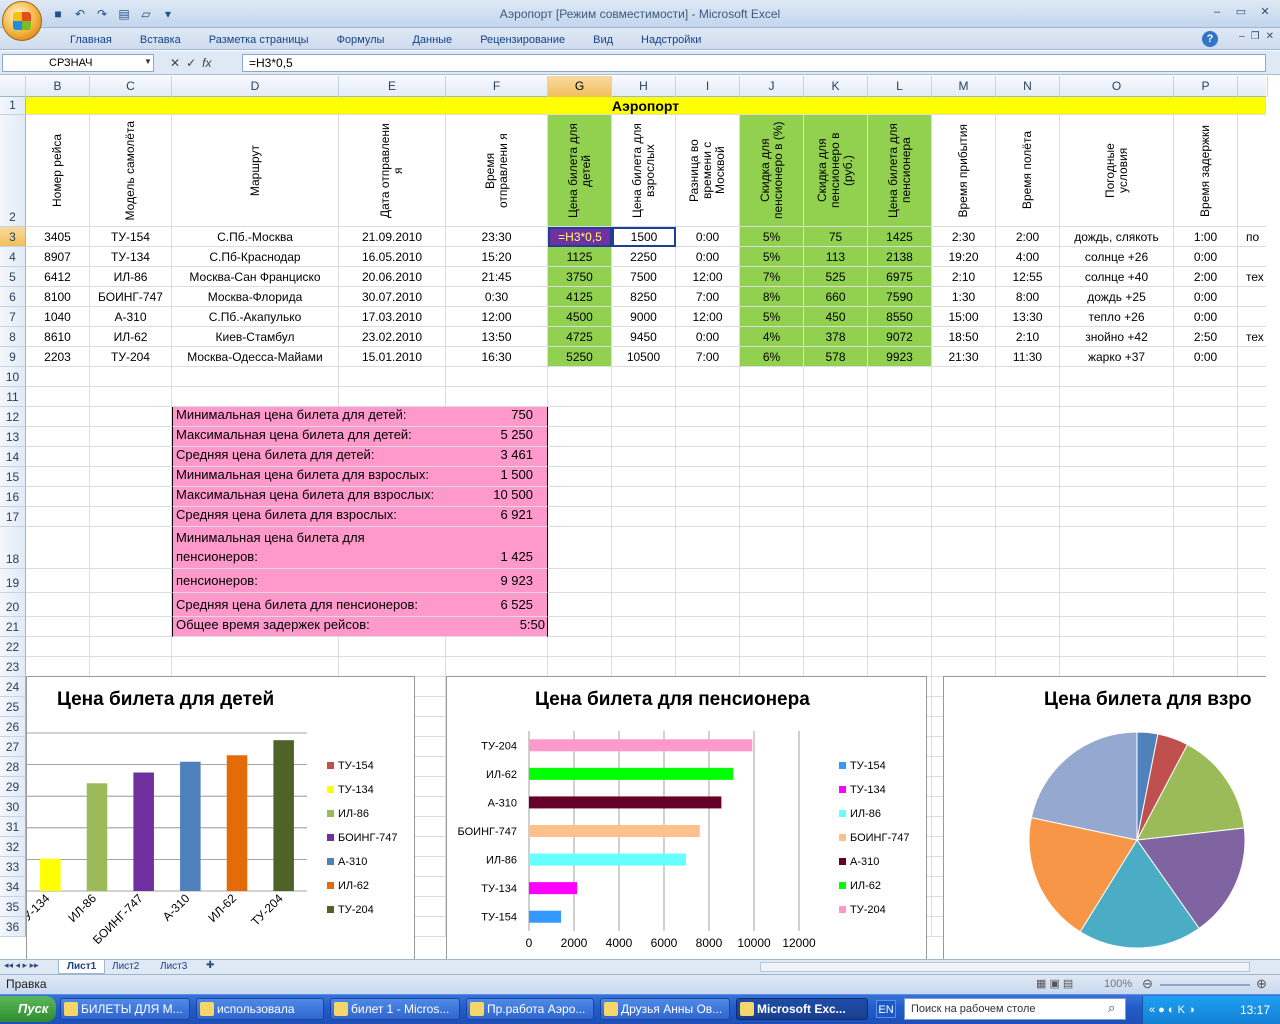  Describe the element at coordinates (13, 477) in the screenshot. I see `row-header: 15` at that location.